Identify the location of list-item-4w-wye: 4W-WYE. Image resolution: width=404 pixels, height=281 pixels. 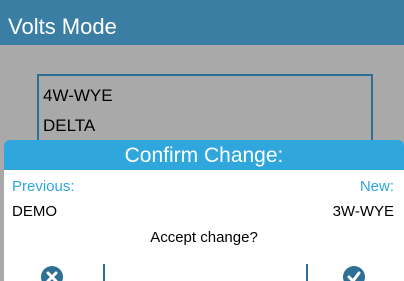
(78, 96).